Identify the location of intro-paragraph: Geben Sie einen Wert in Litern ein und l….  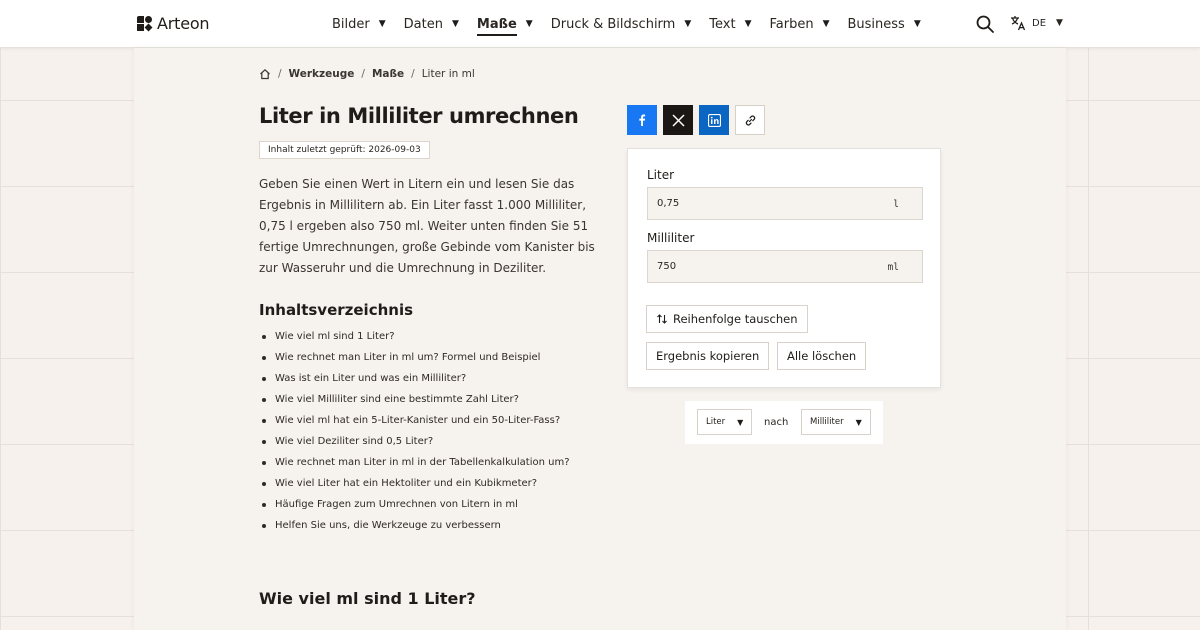
(427, 226).